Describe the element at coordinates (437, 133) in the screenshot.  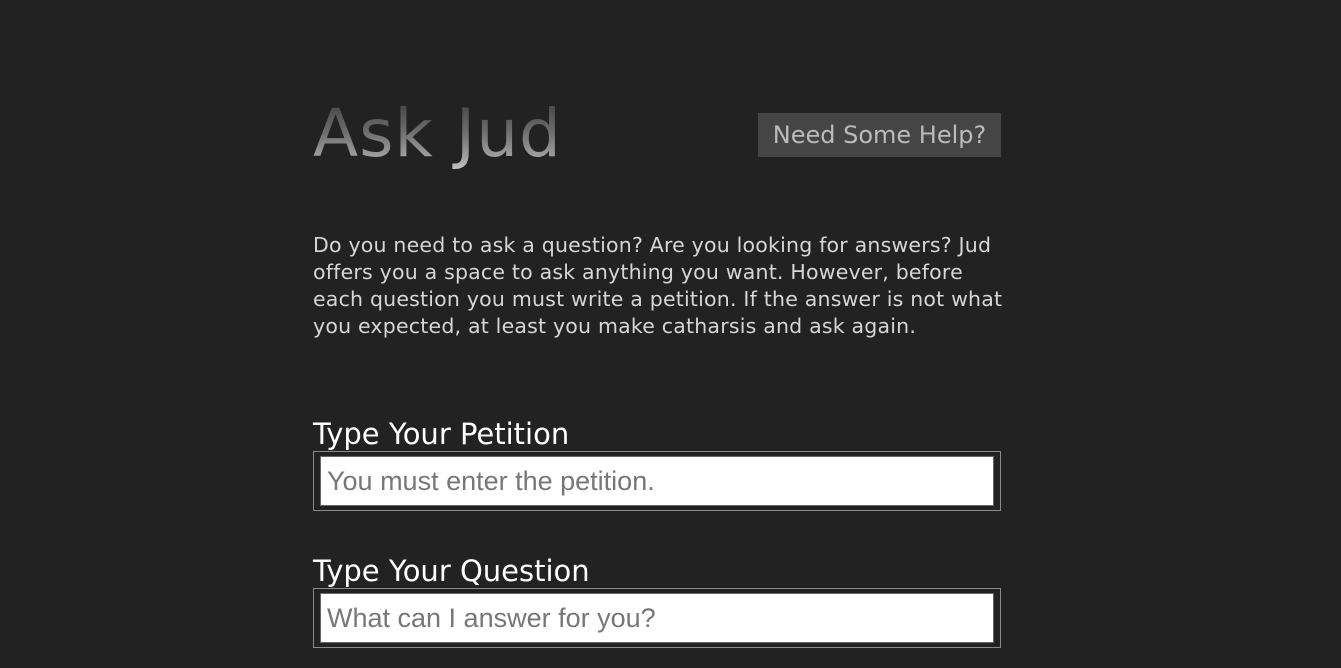
I see `page-title: Ask Jud` at that location.